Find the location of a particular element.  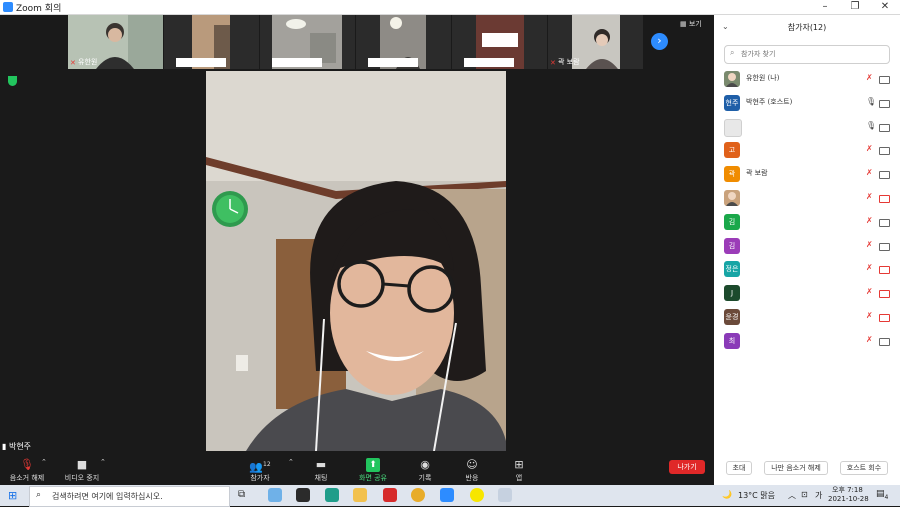

clock-time: 오후 7:18 is located at coordinates (847, 490).